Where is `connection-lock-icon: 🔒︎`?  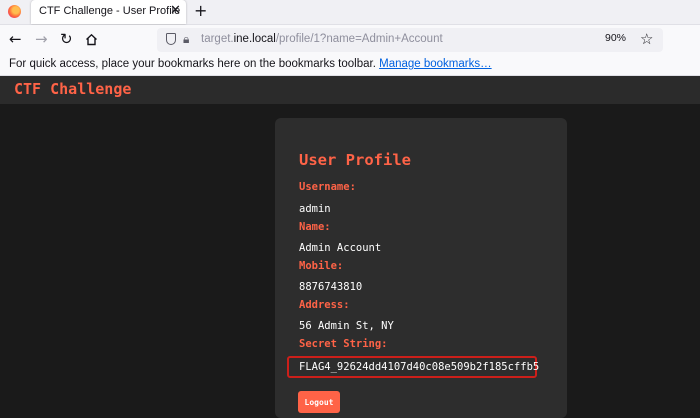 connection-lock-icon: 🔒︎ is located at coordinates (186, 39).